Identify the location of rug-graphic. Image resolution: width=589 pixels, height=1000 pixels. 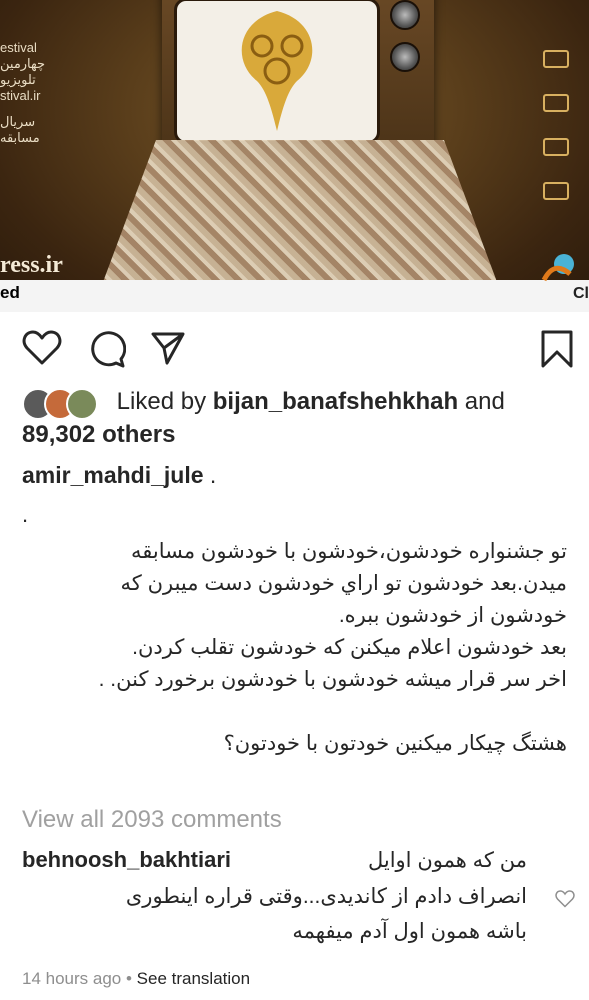
(300, 215).